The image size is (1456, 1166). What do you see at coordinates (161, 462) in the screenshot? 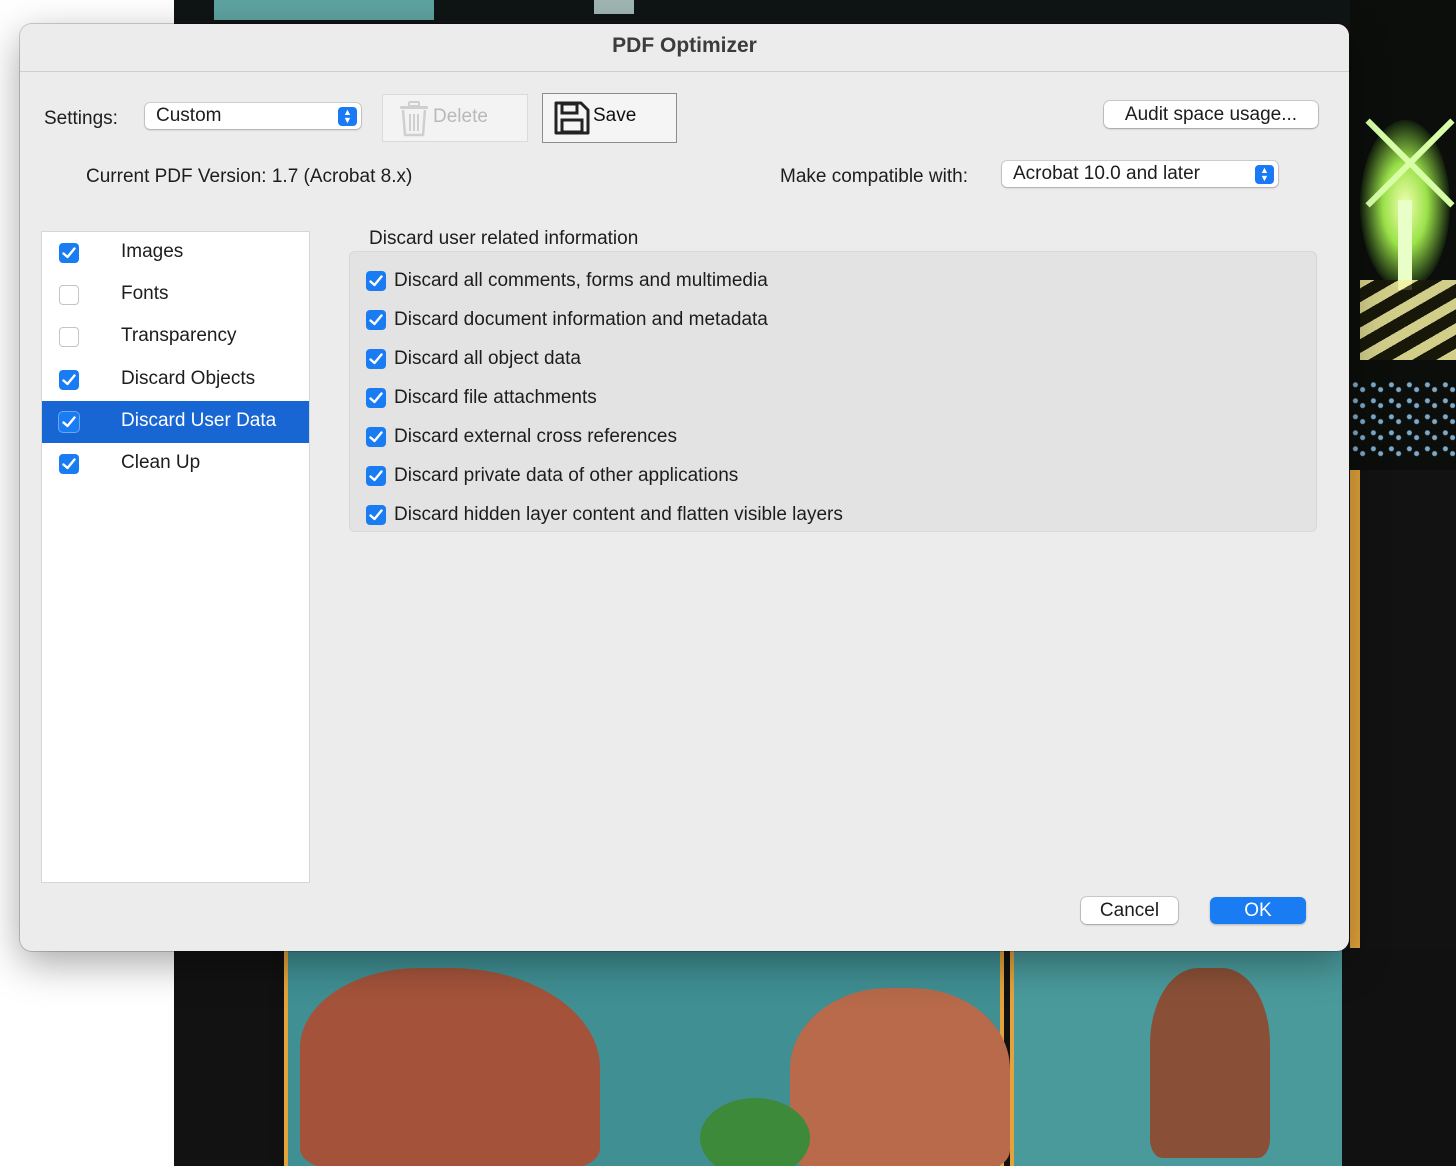
I see `category-label: Clean Up` at bounding box center [161, 462].